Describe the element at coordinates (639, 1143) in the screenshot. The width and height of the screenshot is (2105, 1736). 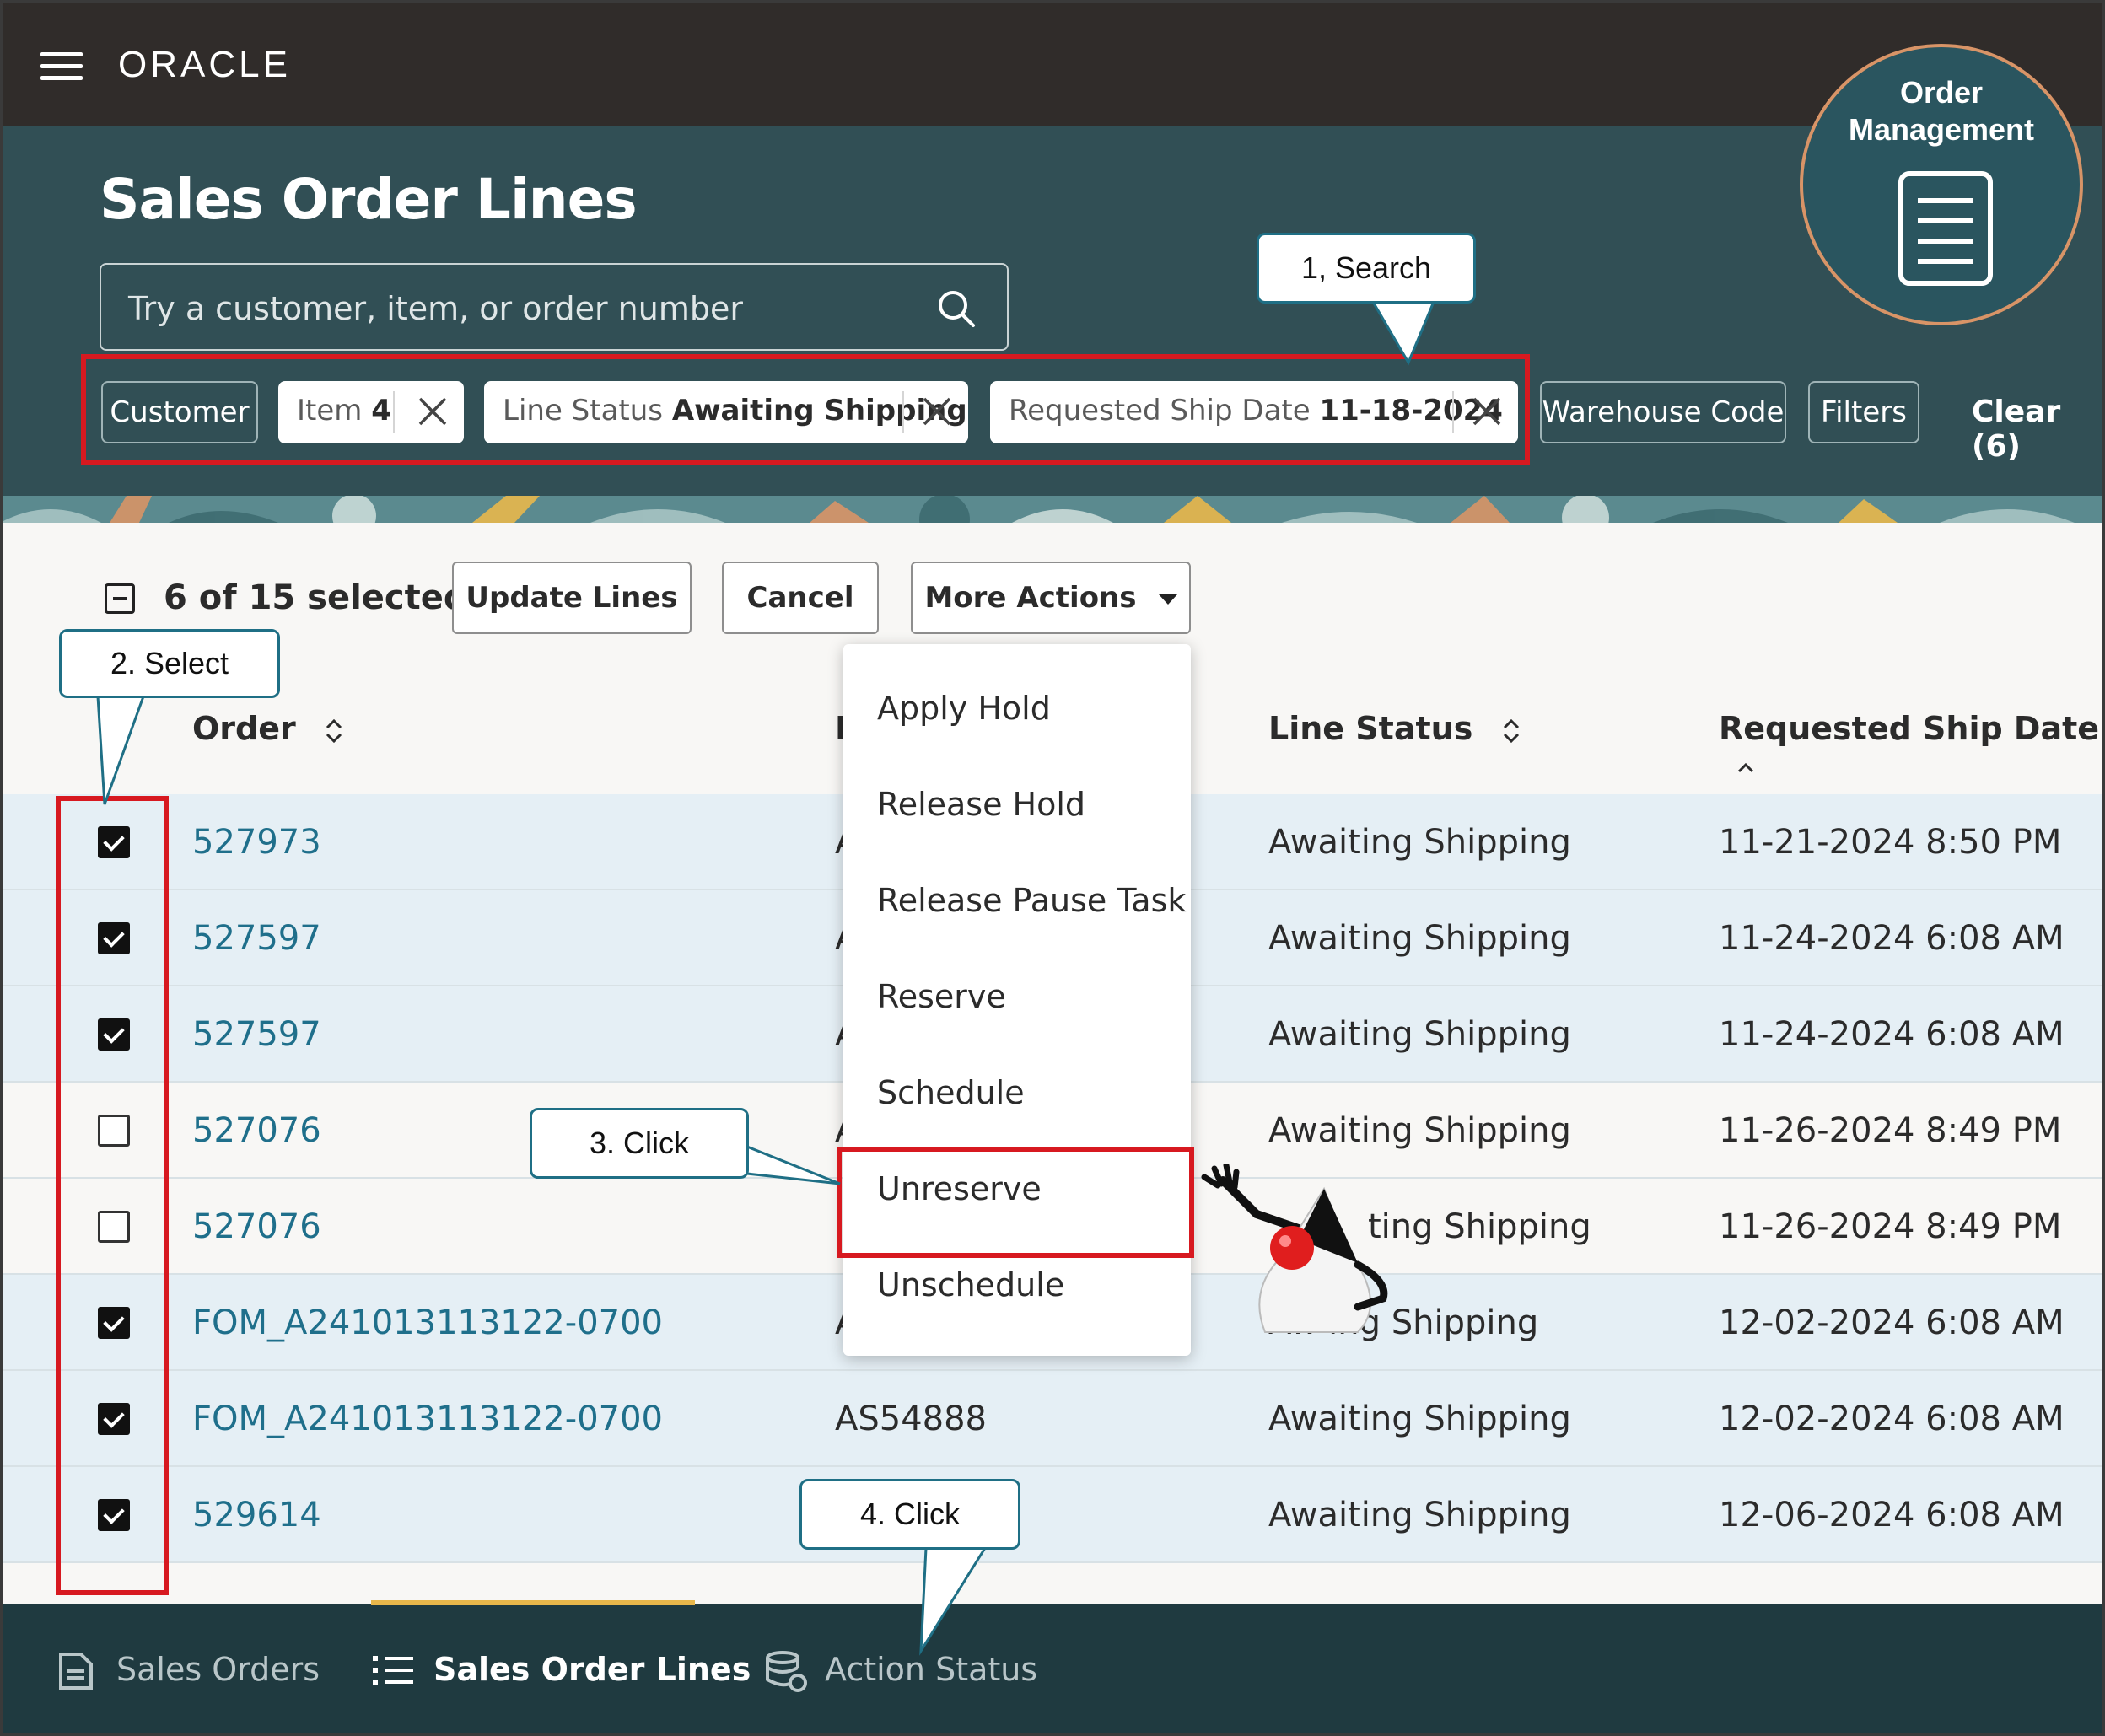
I see `callout-click-unreserve: 3. Click` at that location.